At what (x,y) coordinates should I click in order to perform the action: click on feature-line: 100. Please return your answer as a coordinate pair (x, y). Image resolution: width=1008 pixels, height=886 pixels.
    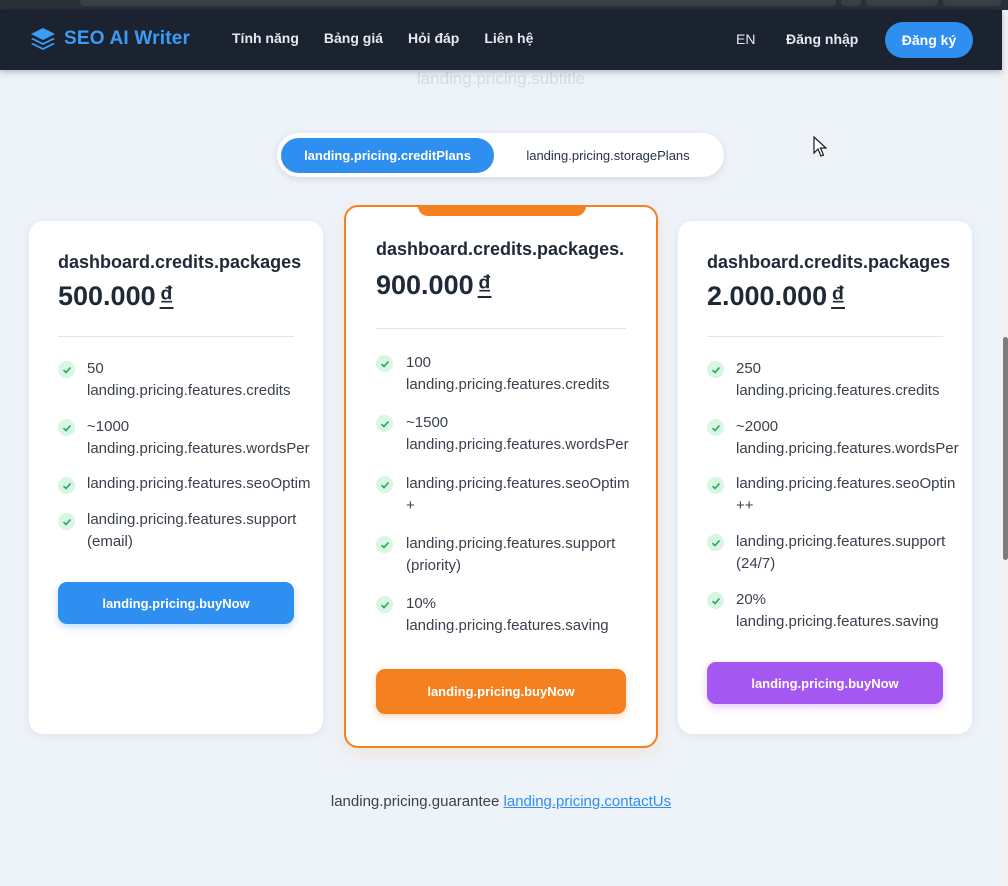
    Looking at the image, I should click on (419, 362).